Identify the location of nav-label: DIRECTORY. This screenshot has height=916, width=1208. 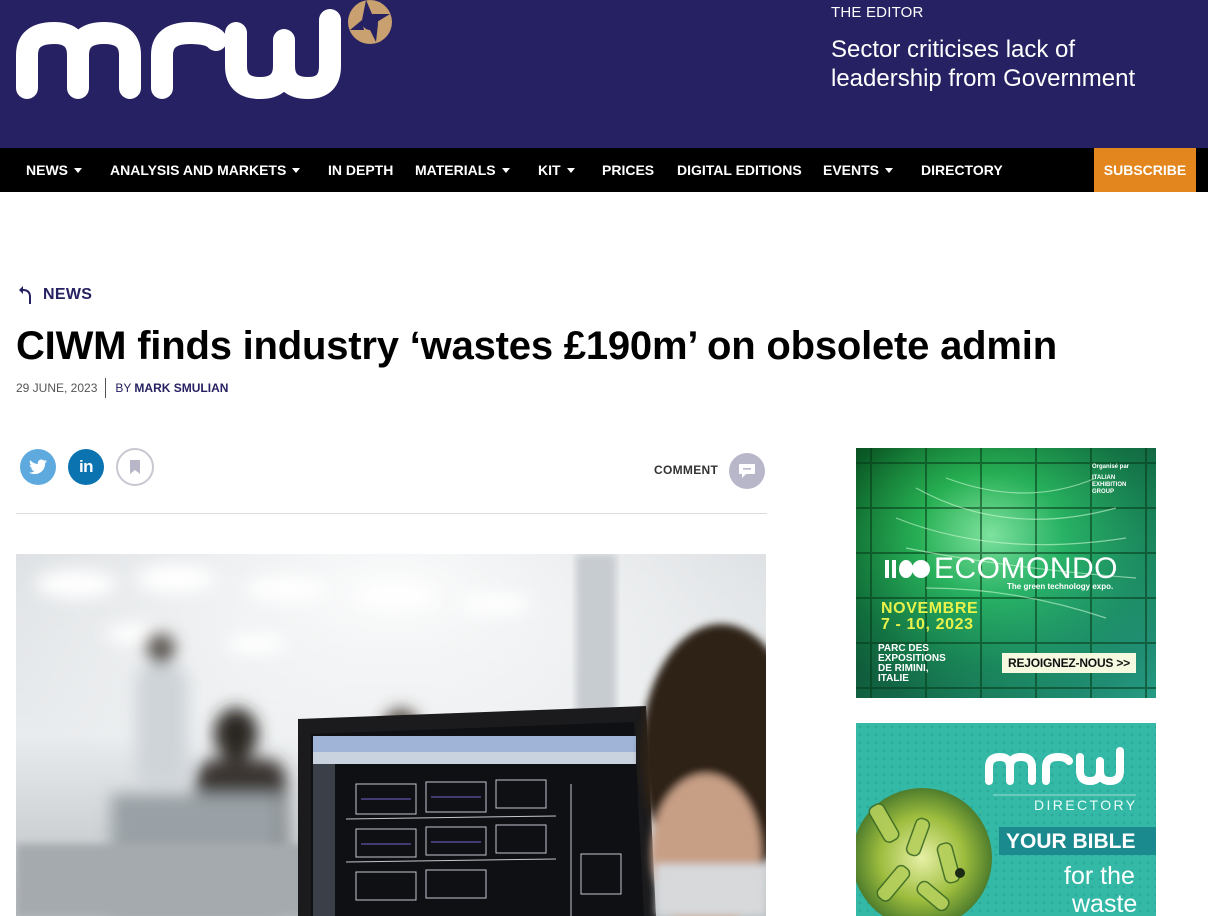
(962, 170).